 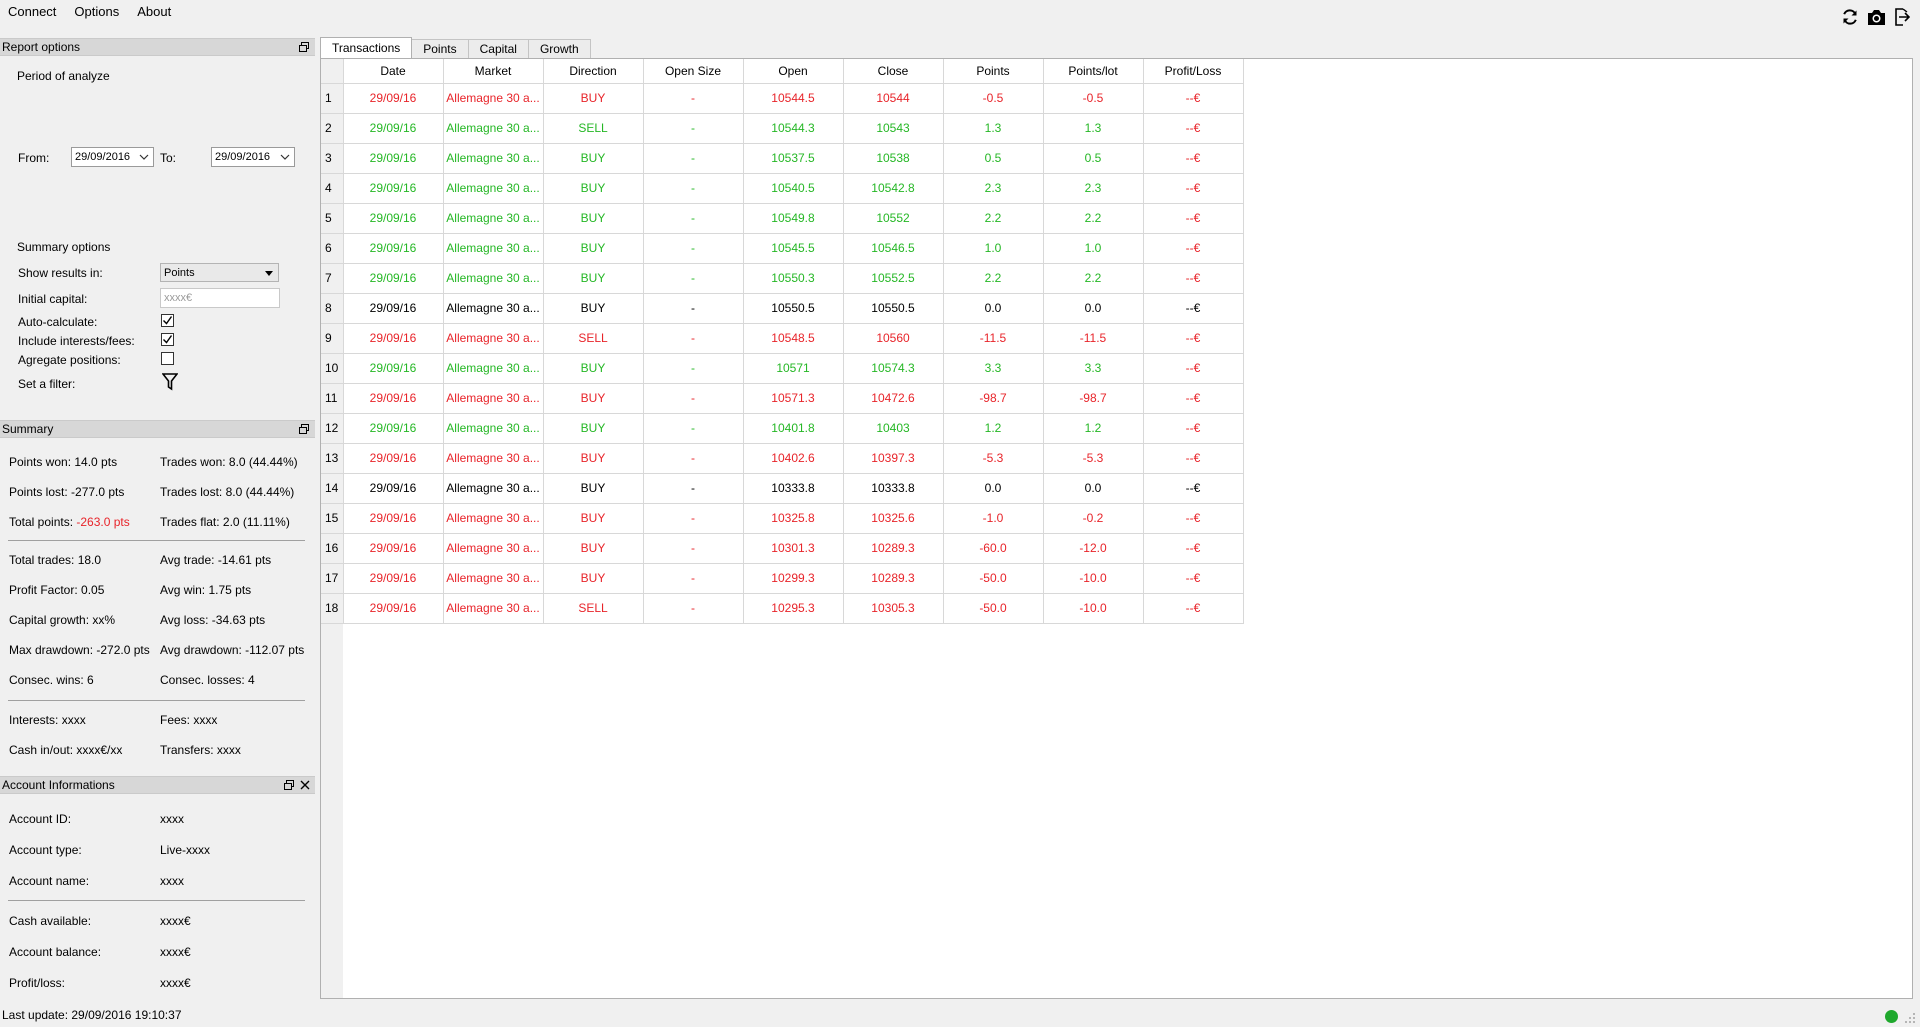 What do you see at coordinates (366, 47) in the screenshot?
I see `tab-transactions: Transactions` at bounding box center [366, 47].